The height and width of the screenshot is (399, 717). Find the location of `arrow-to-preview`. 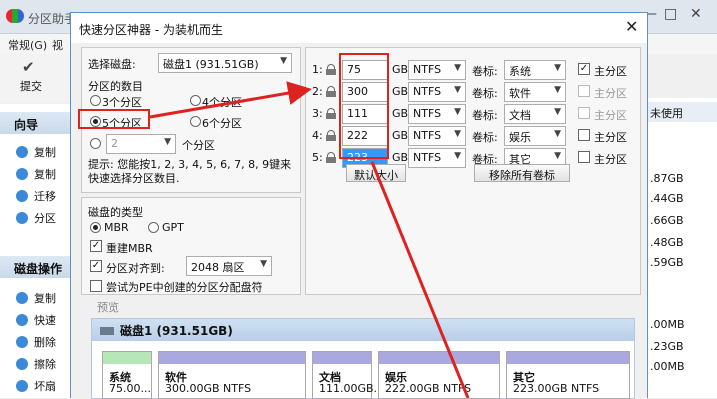

arrow-to-preview is located at coordinates (420, 279).